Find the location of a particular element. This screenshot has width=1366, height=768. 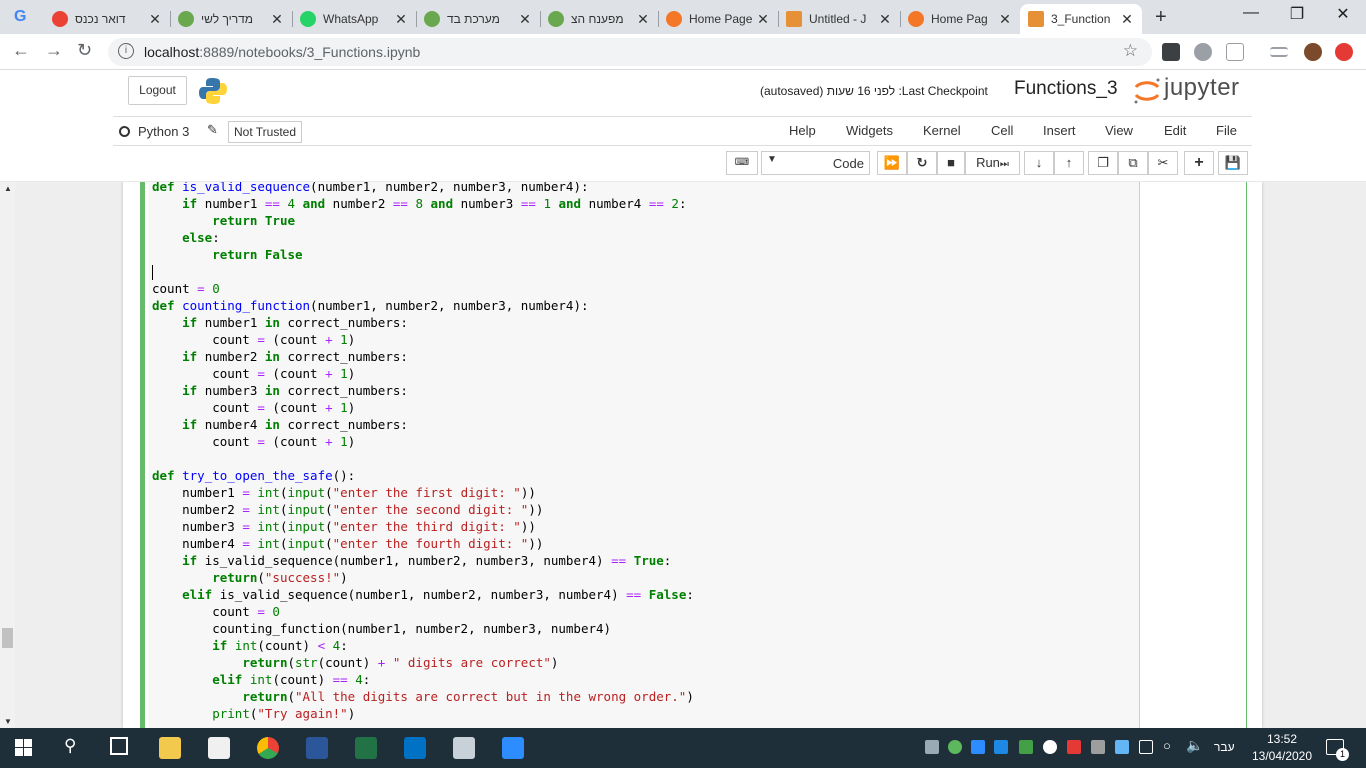

insert-cell-button: + is located at coordinates (1199, 163).